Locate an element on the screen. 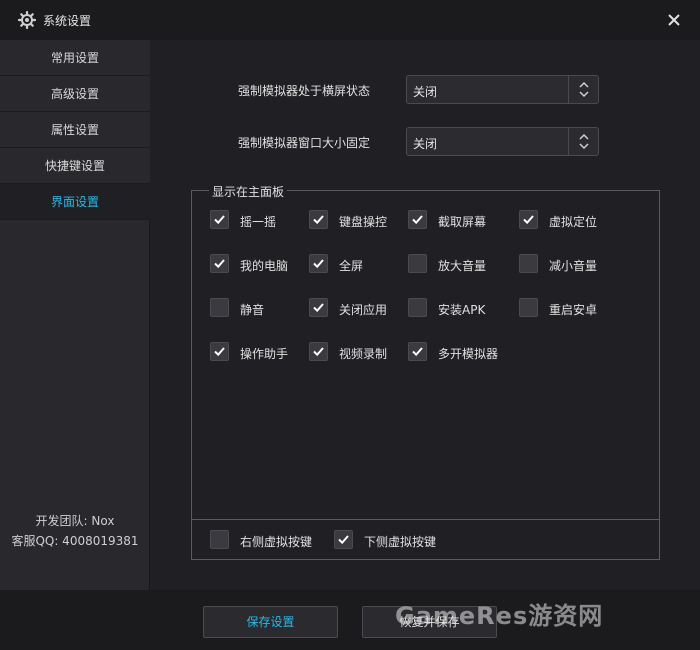  sidebar-item-common: 常用设置 is located at coordinates (75, 58).